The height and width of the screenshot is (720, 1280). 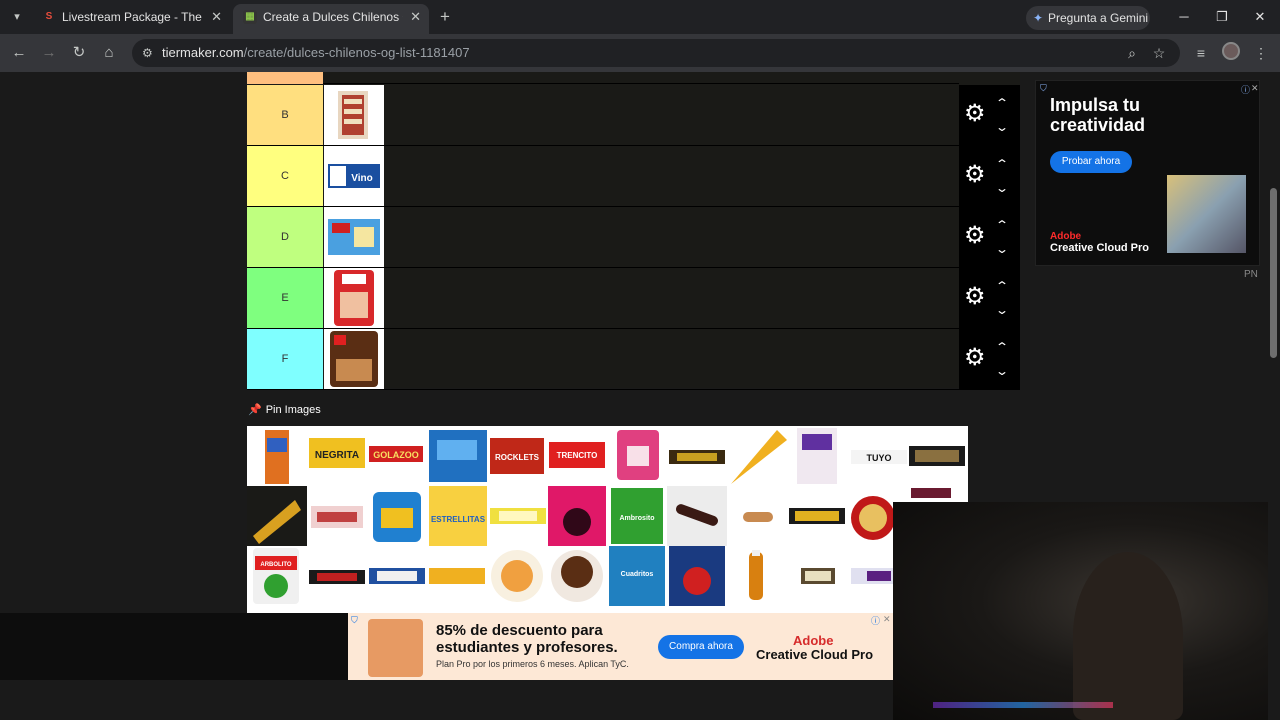 I want to click on back-icon: ←, so click(x=19, y=53).